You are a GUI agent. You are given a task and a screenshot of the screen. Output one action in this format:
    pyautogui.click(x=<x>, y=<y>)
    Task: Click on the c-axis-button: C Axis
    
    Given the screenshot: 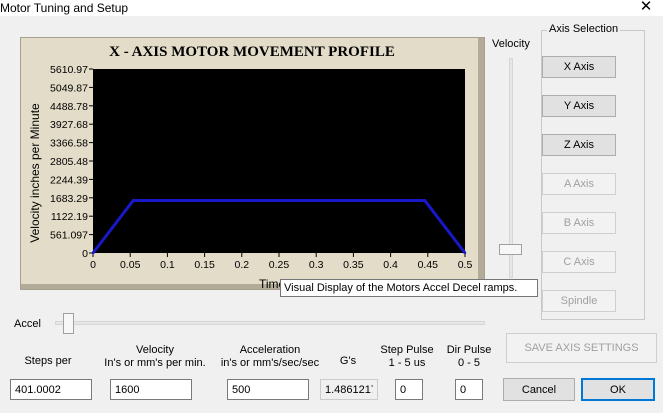 What is the action you would take?
    pyautogui.click(x=579, y=262)
    